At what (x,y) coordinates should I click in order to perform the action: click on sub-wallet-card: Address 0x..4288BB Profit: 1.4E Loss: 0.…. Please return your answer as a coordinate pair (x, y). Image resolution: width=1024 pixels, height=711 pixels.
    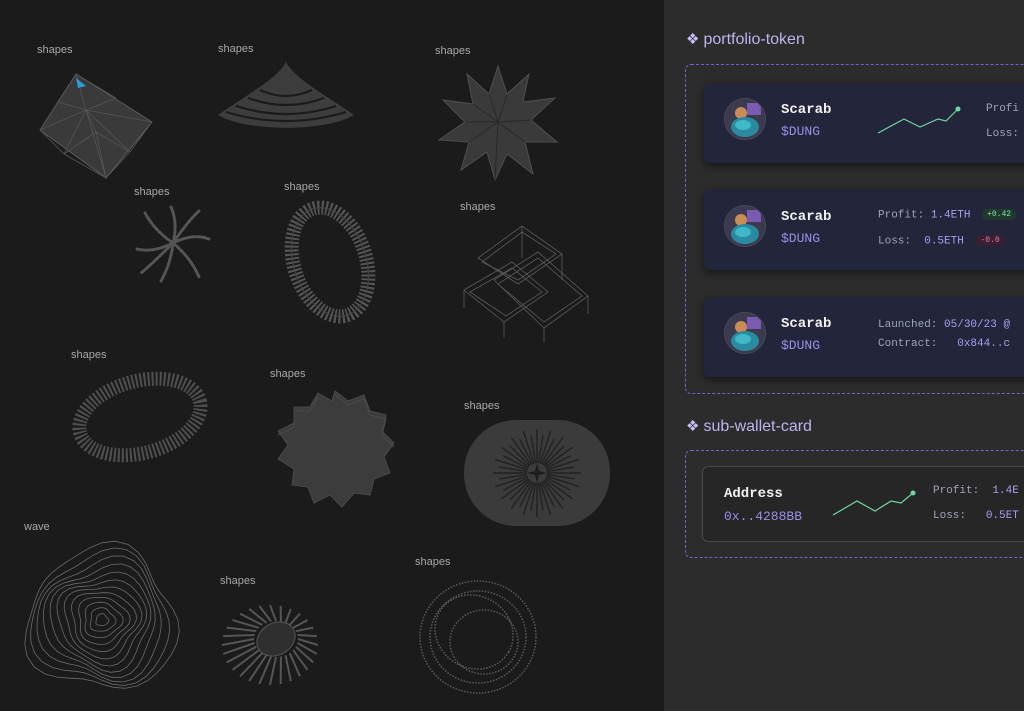
    Looking at the image, I should click on (863, 504).